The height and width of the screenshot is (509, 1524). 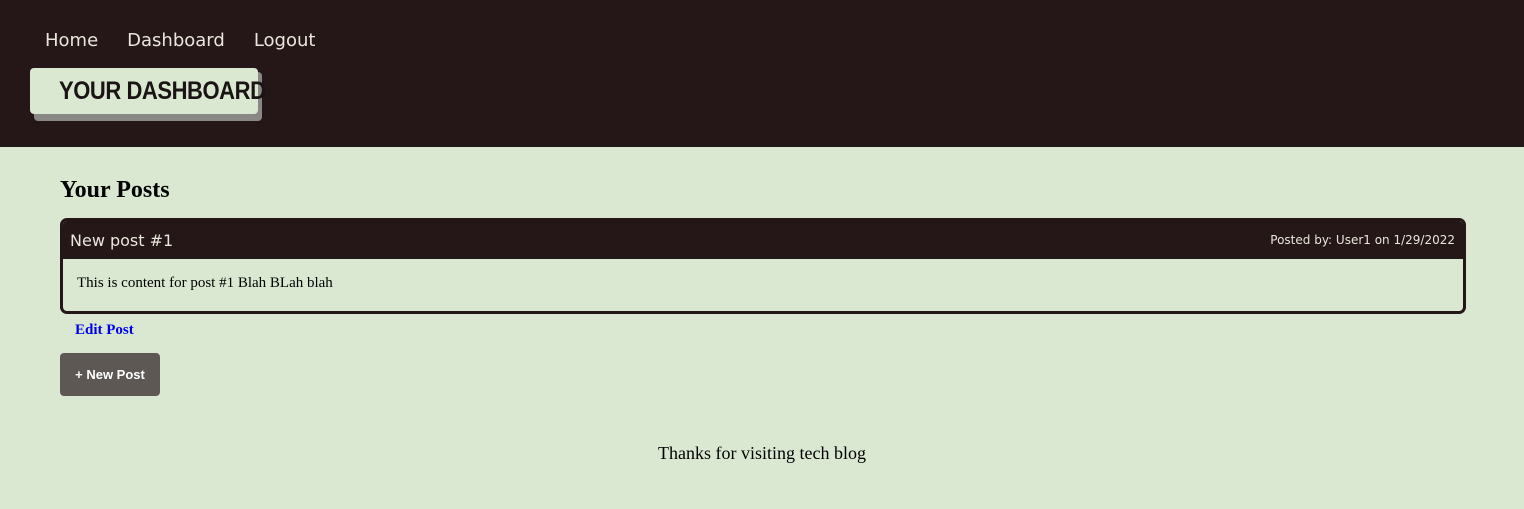 I want to click on page-title: Your Dashboard, so click(x=162, y=90).